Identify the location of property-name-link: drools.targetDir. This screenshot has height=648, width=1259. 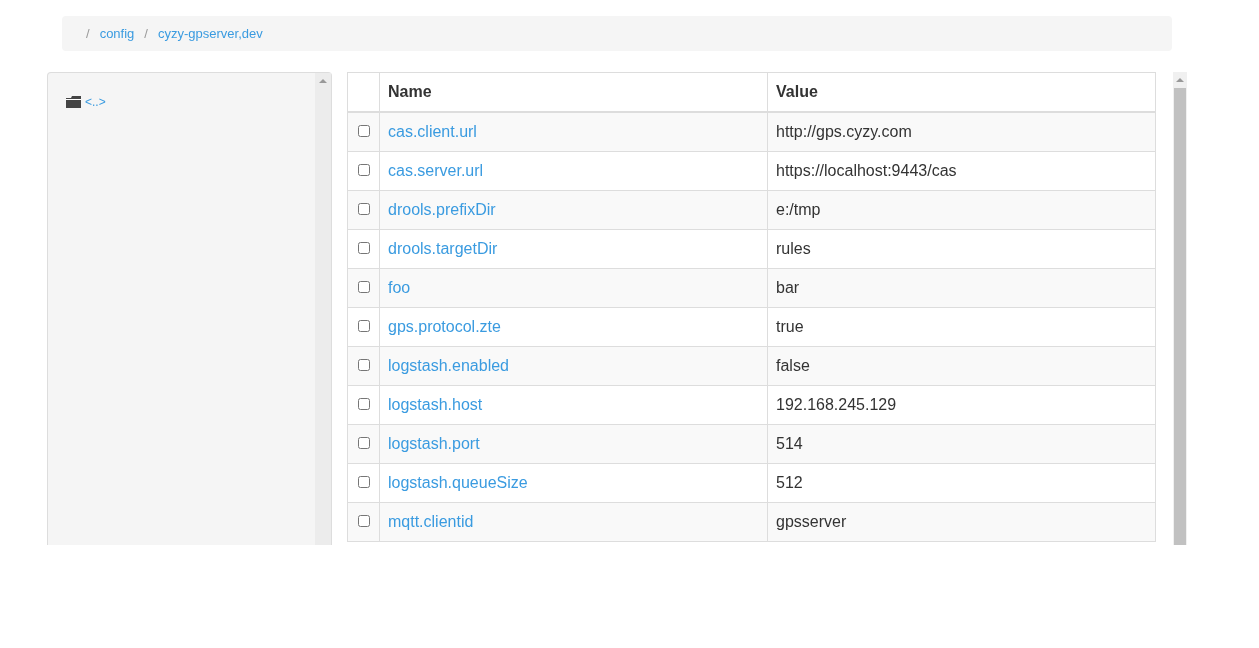
(443, 248).